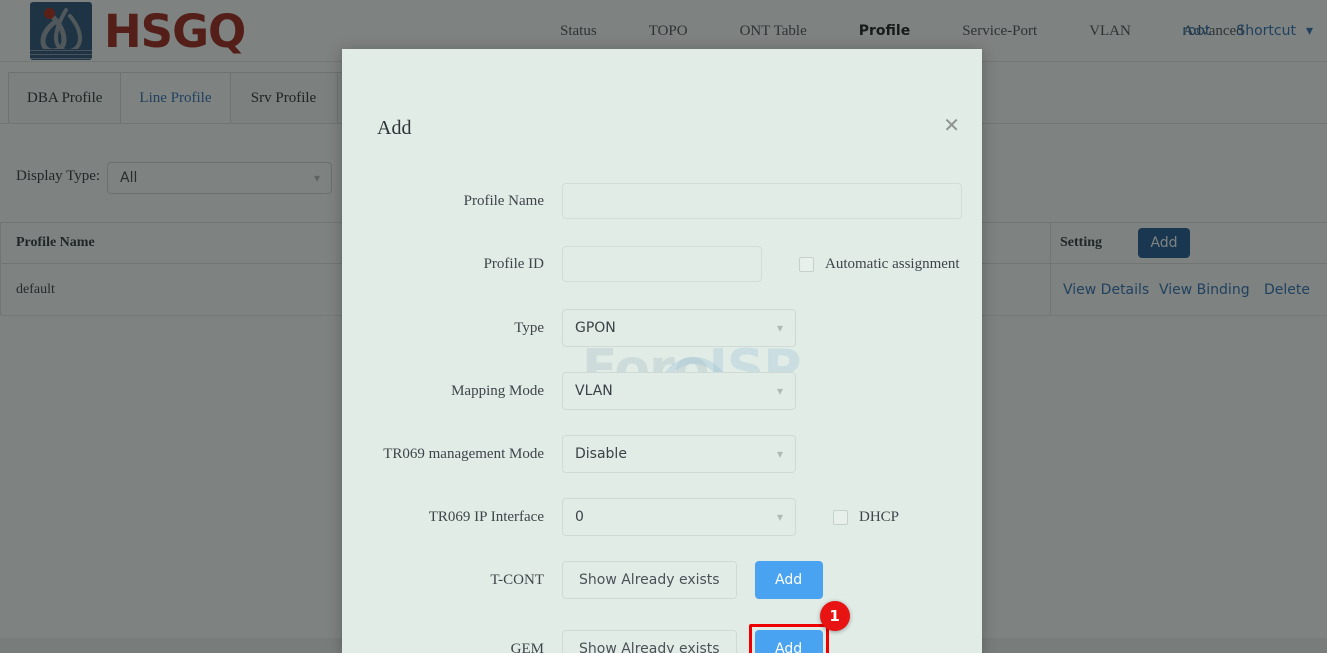 Image resolution: width=1327 pixels, height=653 pixels. I want to click on profile-name-label: Profile Name, so click(503, 200).